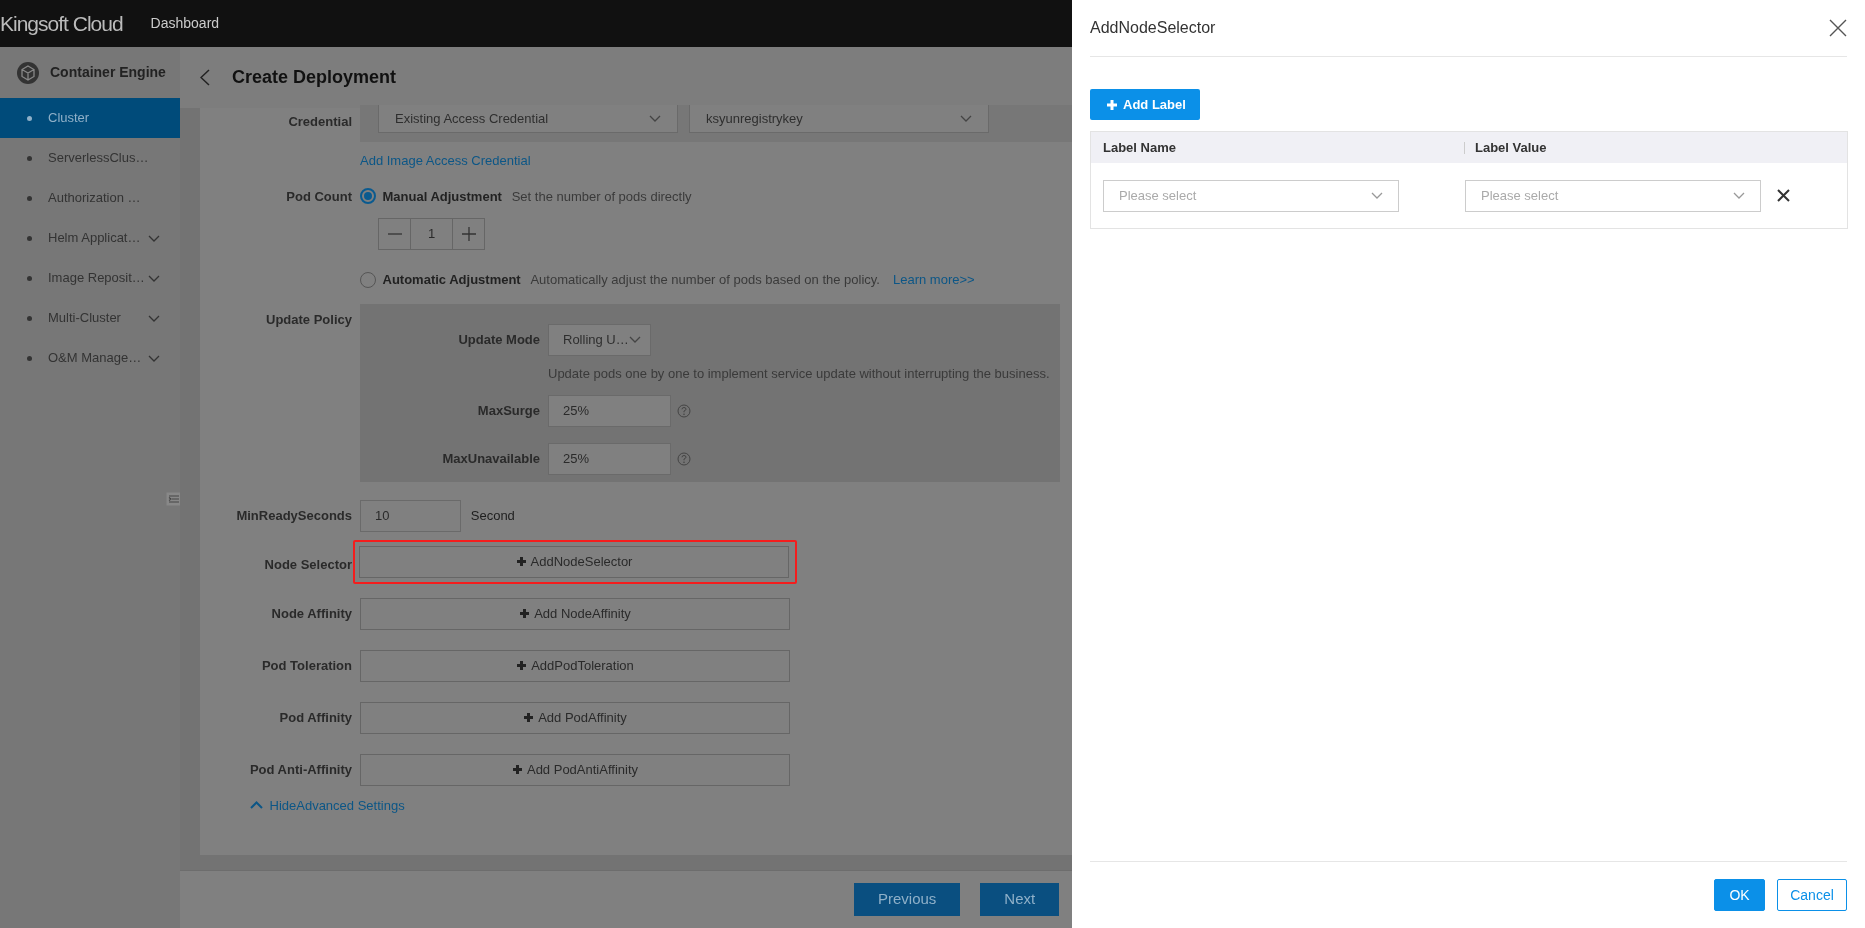 Image resolution: width=1865 pixels, height=928 pixels. I want to click on field-label: Credential, so click(319, 121).